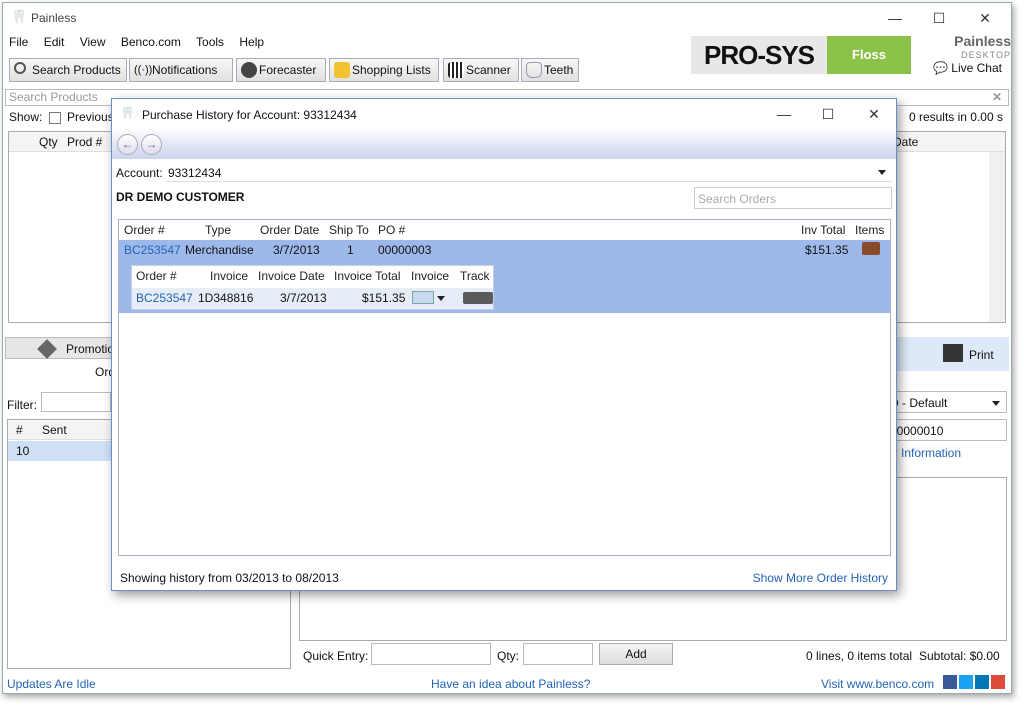 This screenshot has height=707, width=1024. Describe the element at coordinates (946, 402) in the screenshot. I see `default-select: D - Default` at that location.